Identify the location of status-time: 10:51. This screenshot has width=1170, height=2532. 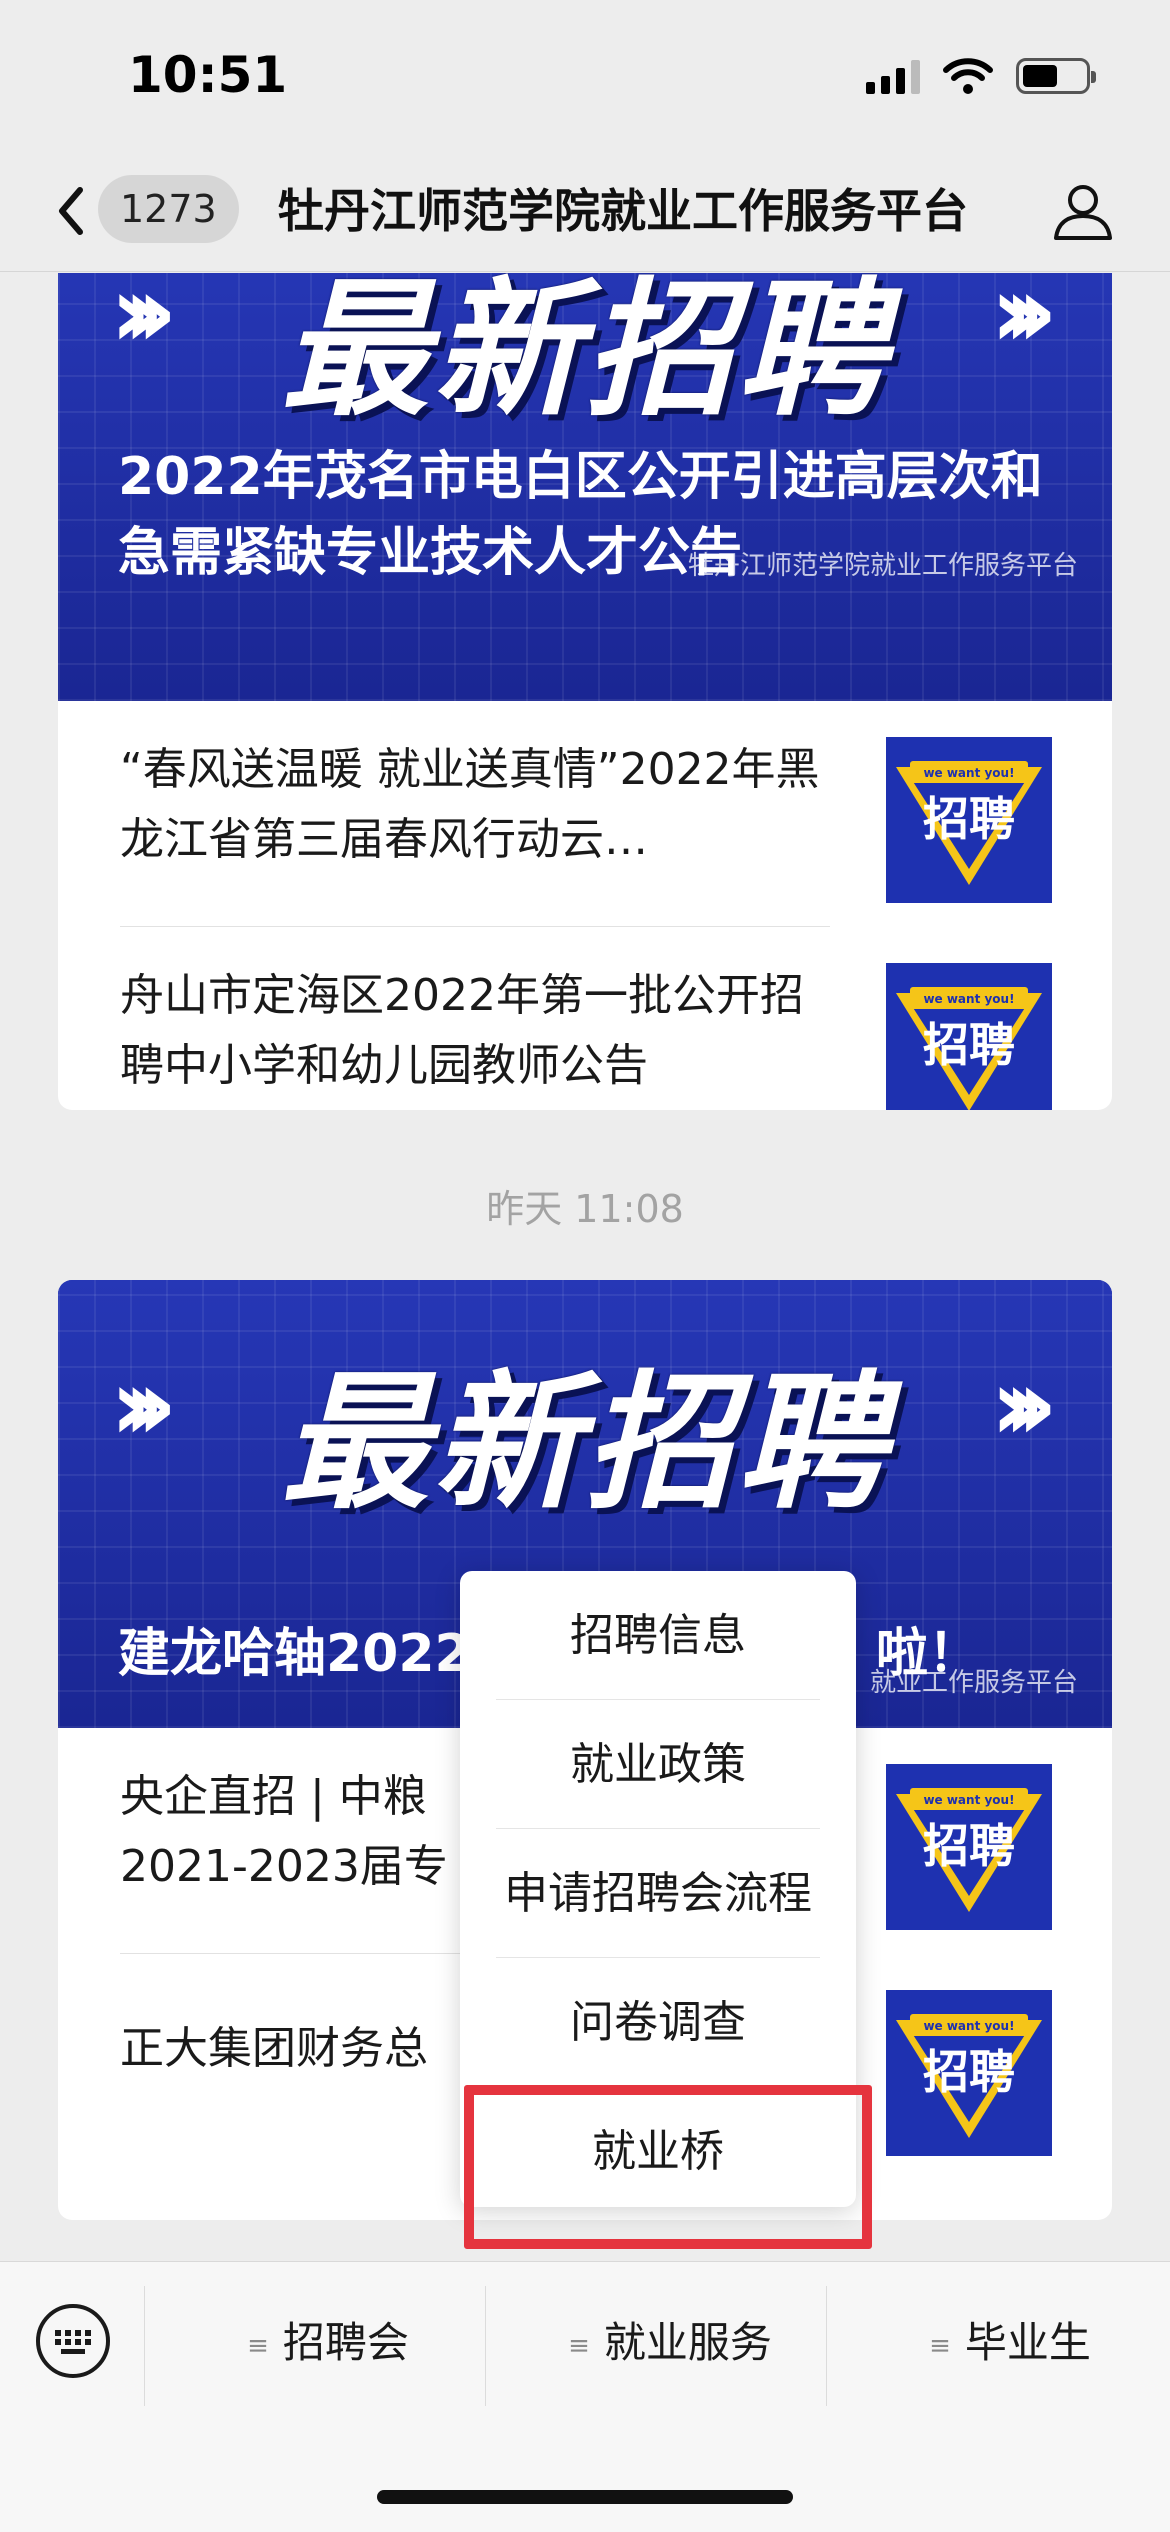
(208, 75).